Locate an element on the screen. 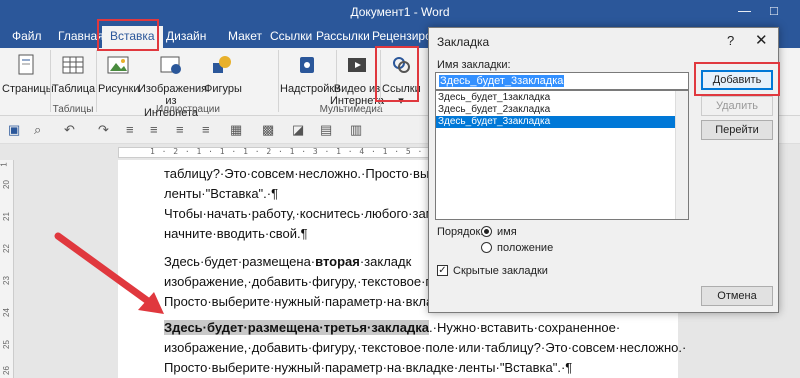  shapes-icon: ◪ is located at coordinates (298, 130).